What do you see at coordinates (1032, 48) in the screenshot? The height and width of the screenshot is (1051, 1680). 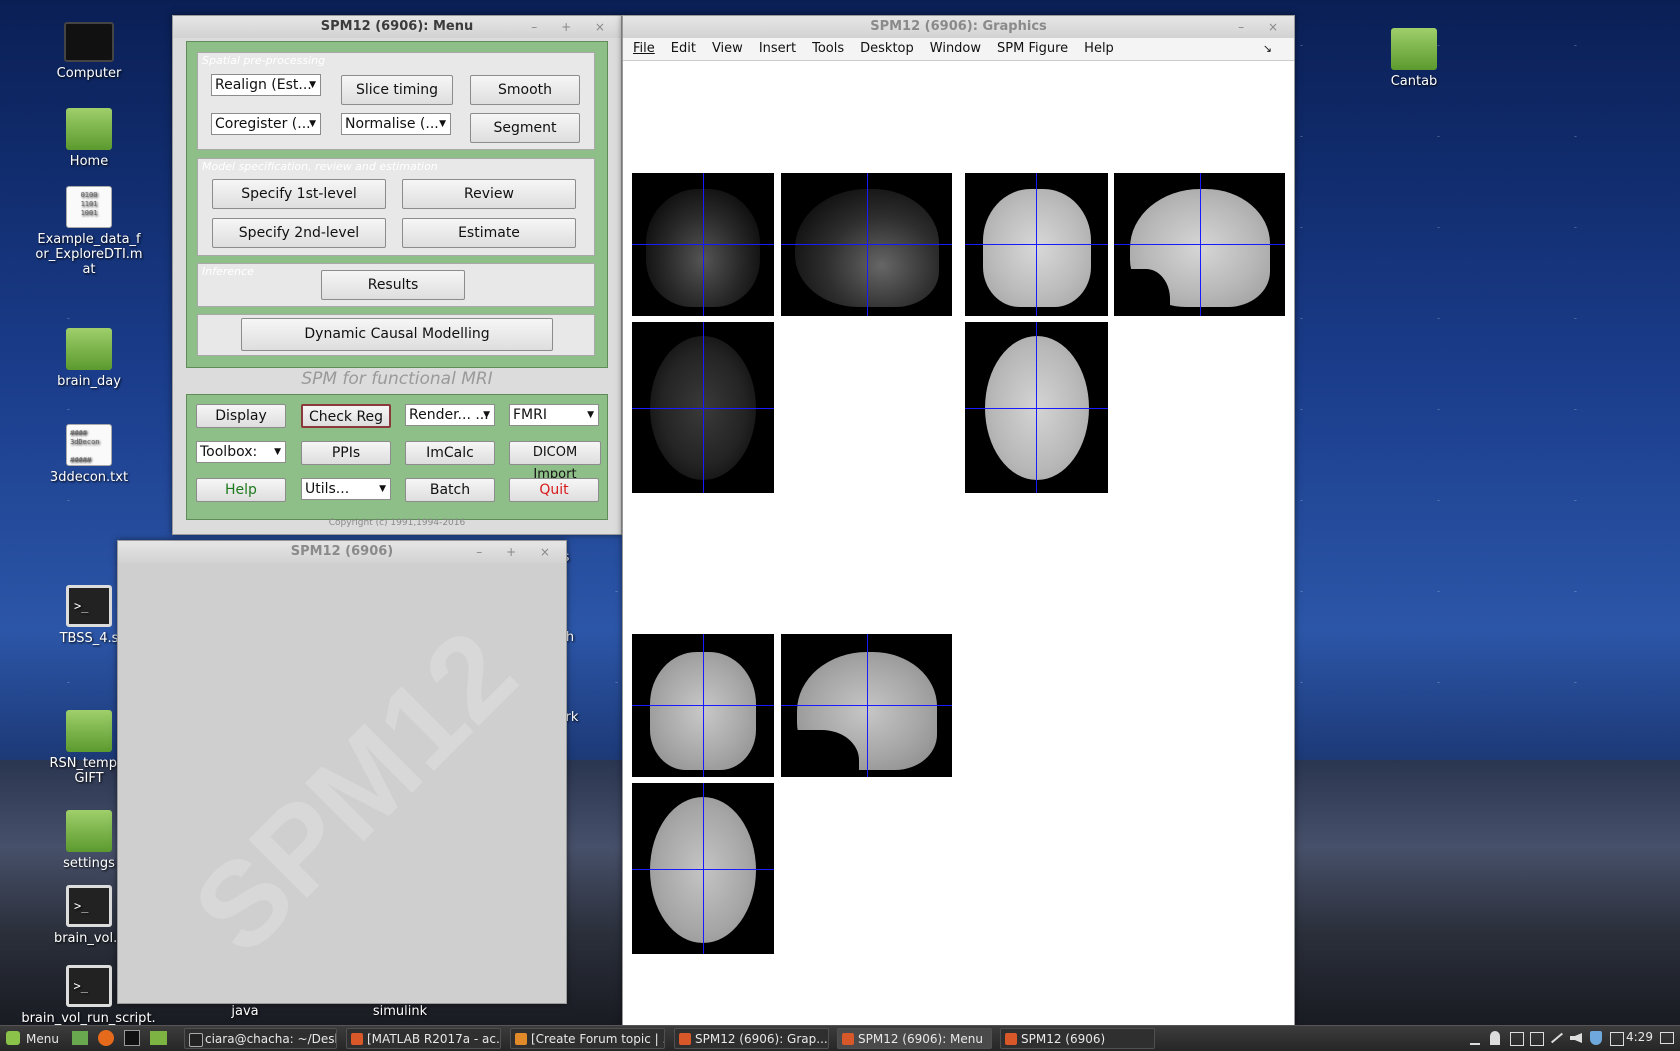 I see `menu-spm-figure: SPM Figure` at bounding box center [1032, 48].